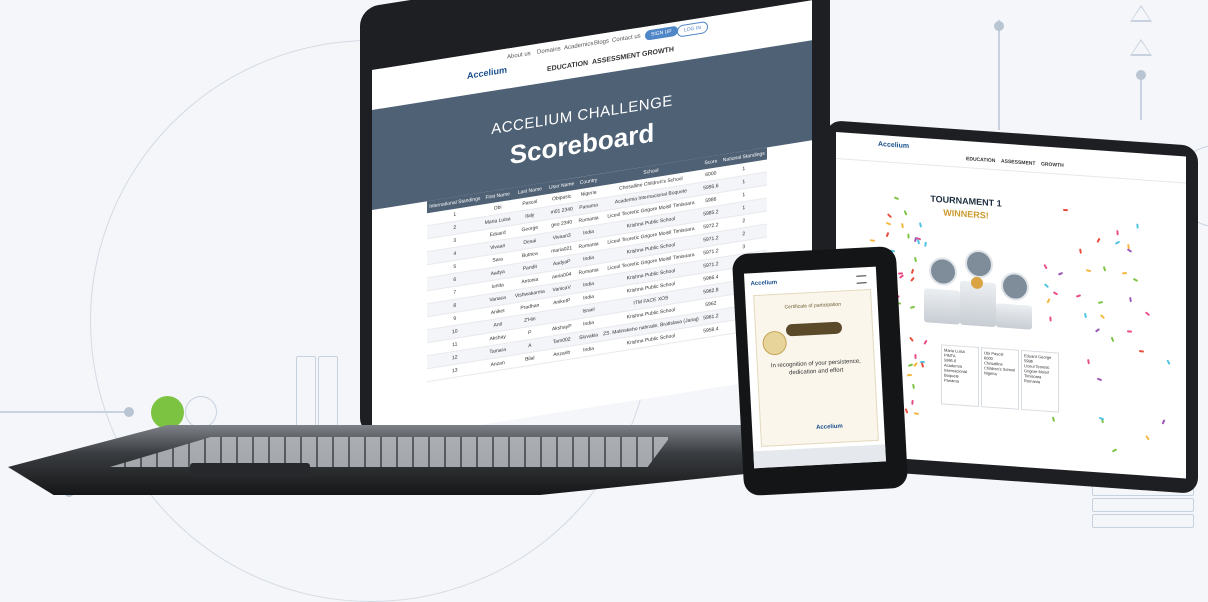 This screenshot has height=602, width=1208. I want to click on table-cell: India, so click(588, 350).